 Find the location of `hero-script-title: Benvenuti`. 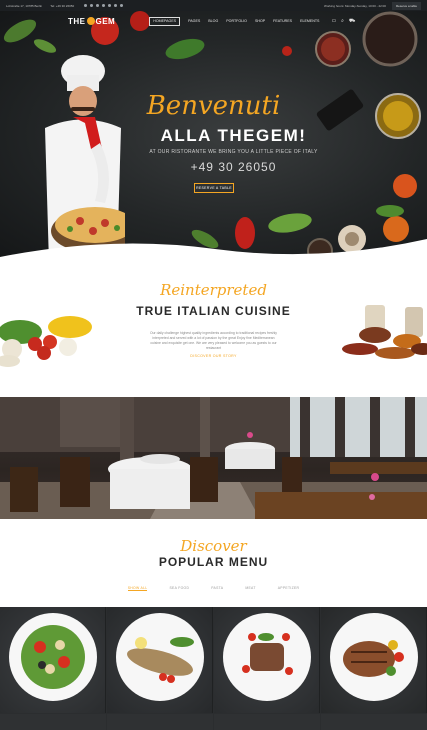

hero-script-title: Benvenuti is located at coordinates (213, 106).